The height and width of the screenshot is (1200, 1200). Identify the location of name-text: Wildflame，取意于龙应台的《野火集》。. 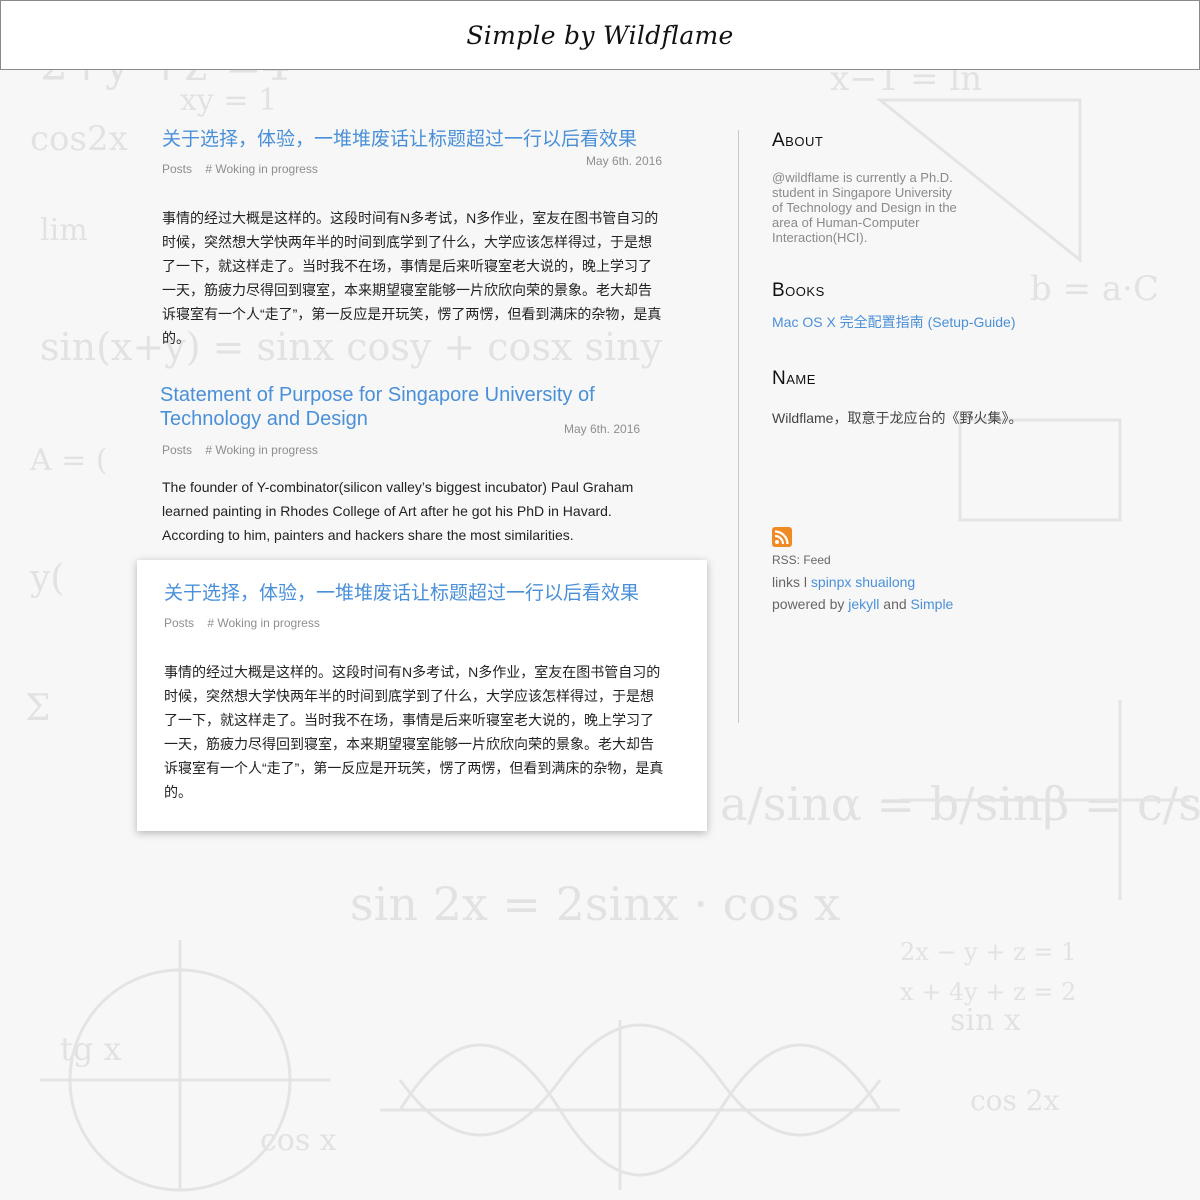
(897, 418).